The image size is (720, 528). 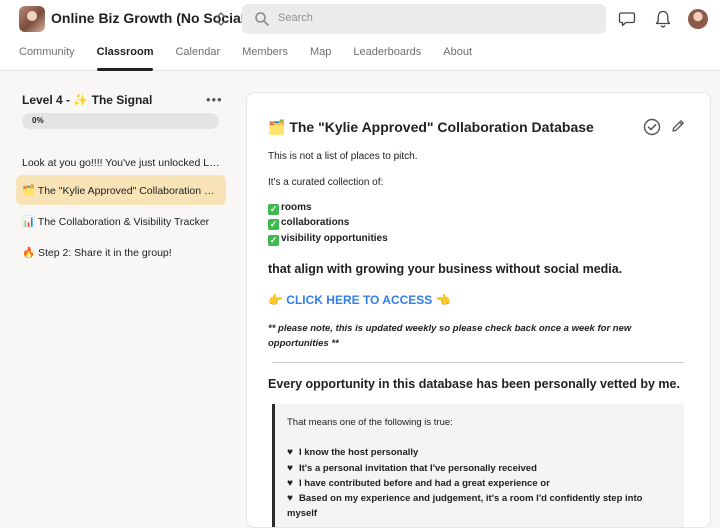 I want to click on tab-classroom: Classroom, so click(x=124, y=58).